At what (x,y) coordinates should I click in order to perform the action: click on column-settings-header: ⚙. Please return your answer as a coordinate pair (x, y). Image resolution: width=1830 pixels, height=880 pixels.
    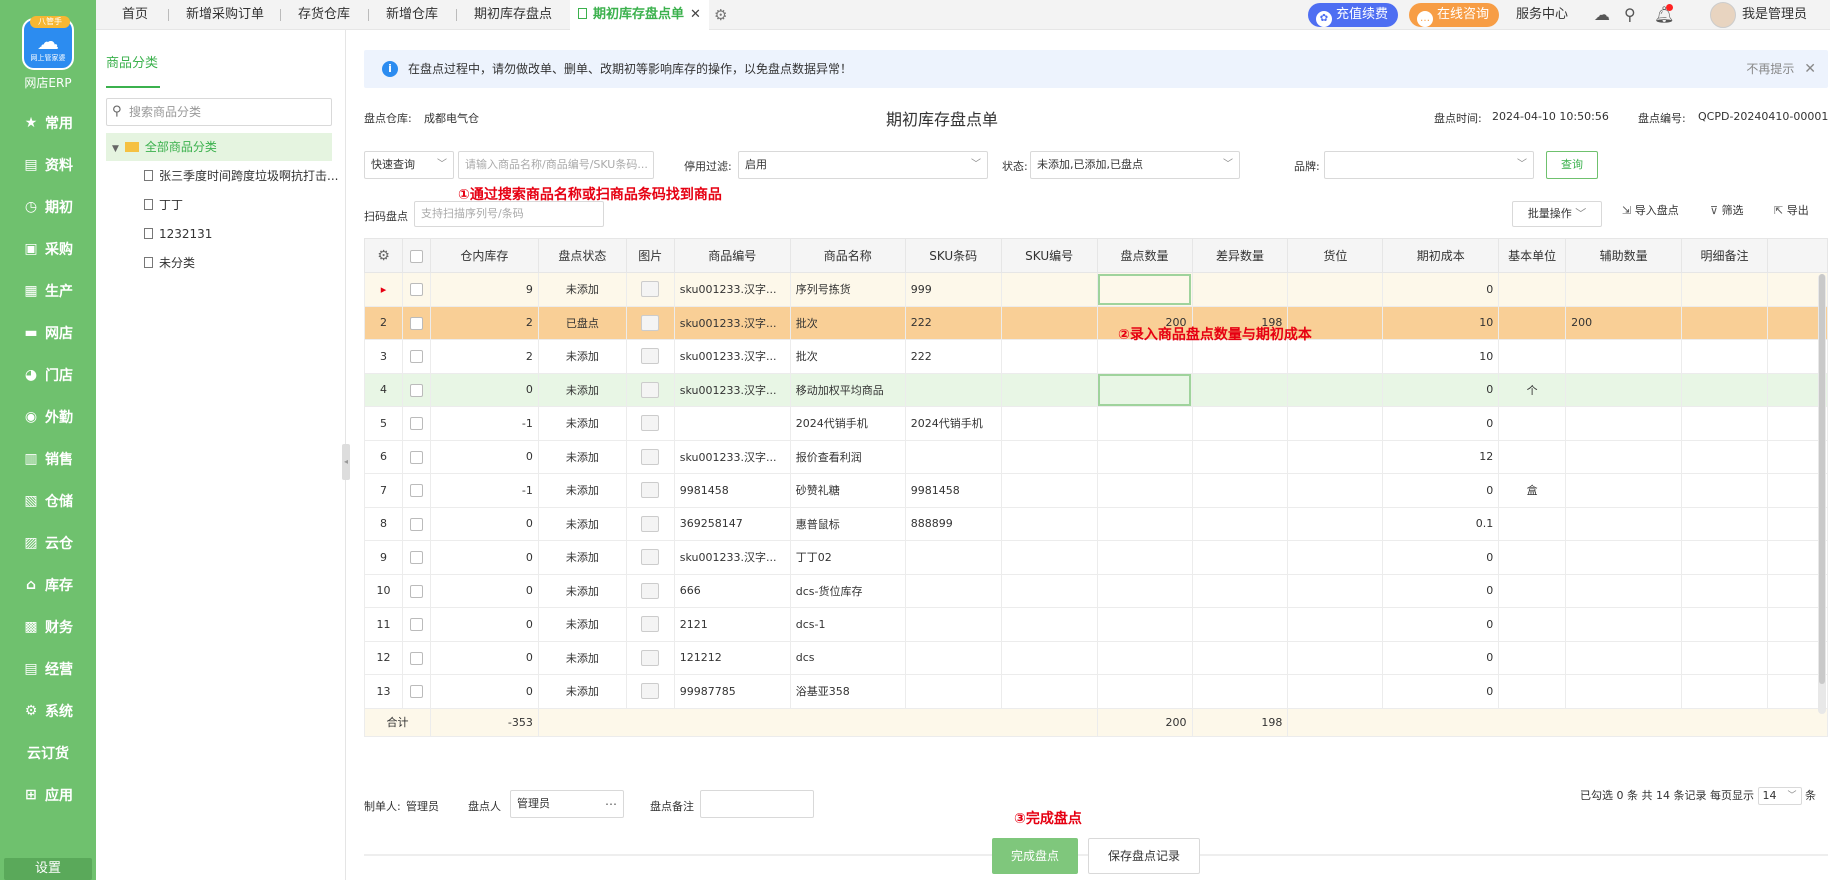
    Looking at the image, I should click on (383, 255).